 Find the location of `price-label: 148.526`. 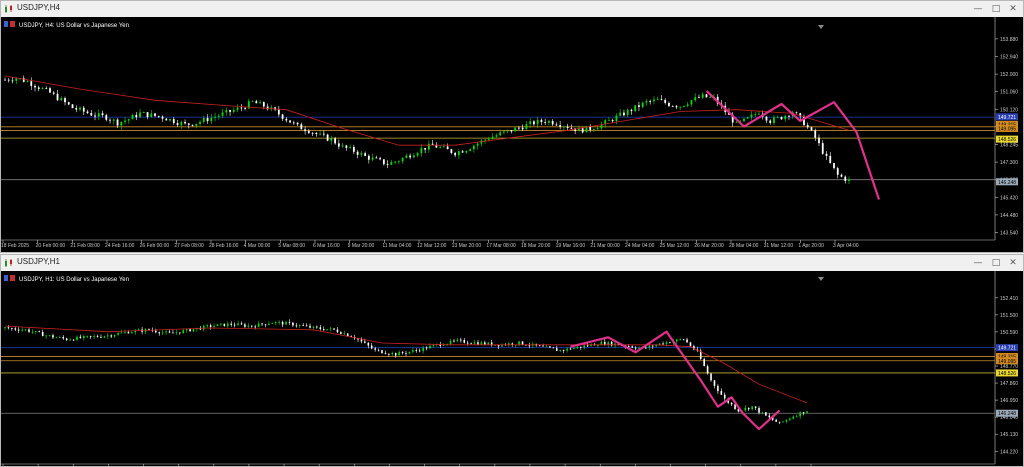

price-label: 148.526 is located at coordinates (1007, 140).